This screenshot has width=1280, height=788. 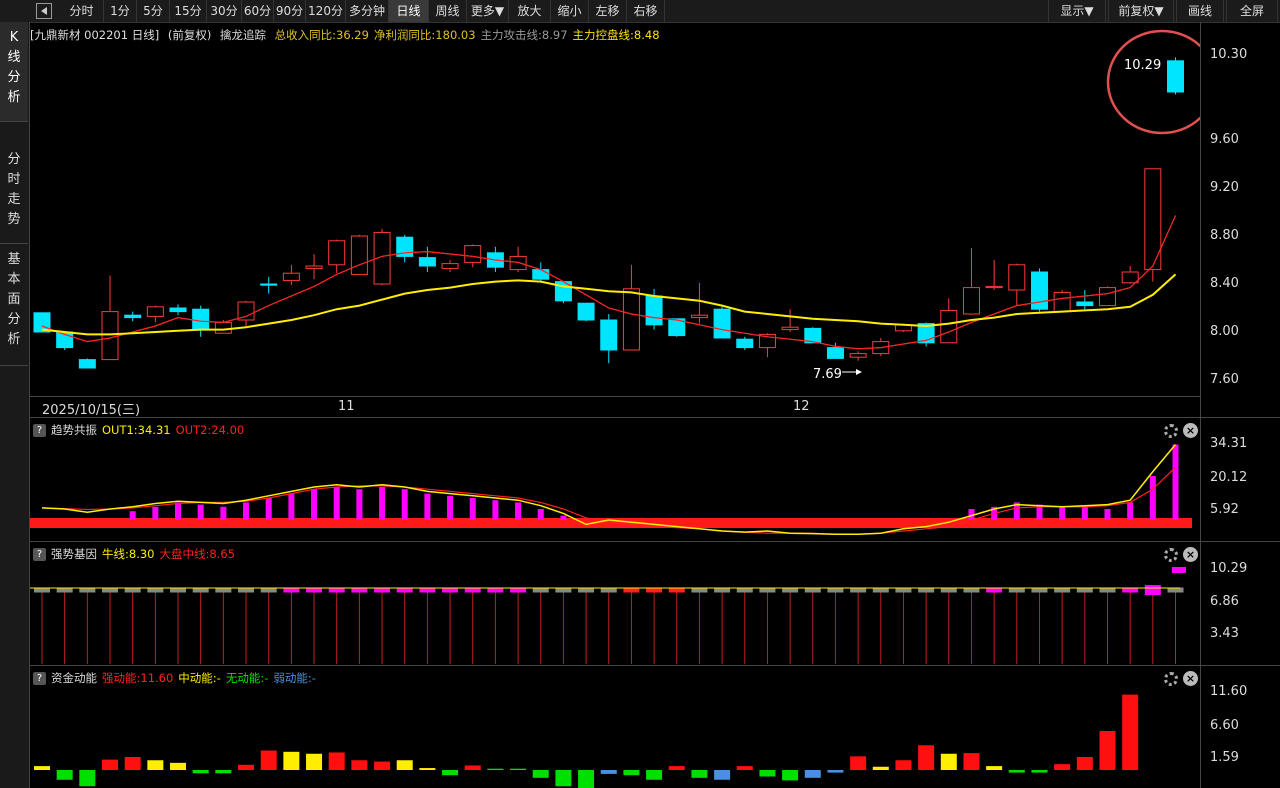 What do you see at coordinates (1200, 405) in the screenshot?
I see `y-axis-line` at bounding box center [1200, 405].